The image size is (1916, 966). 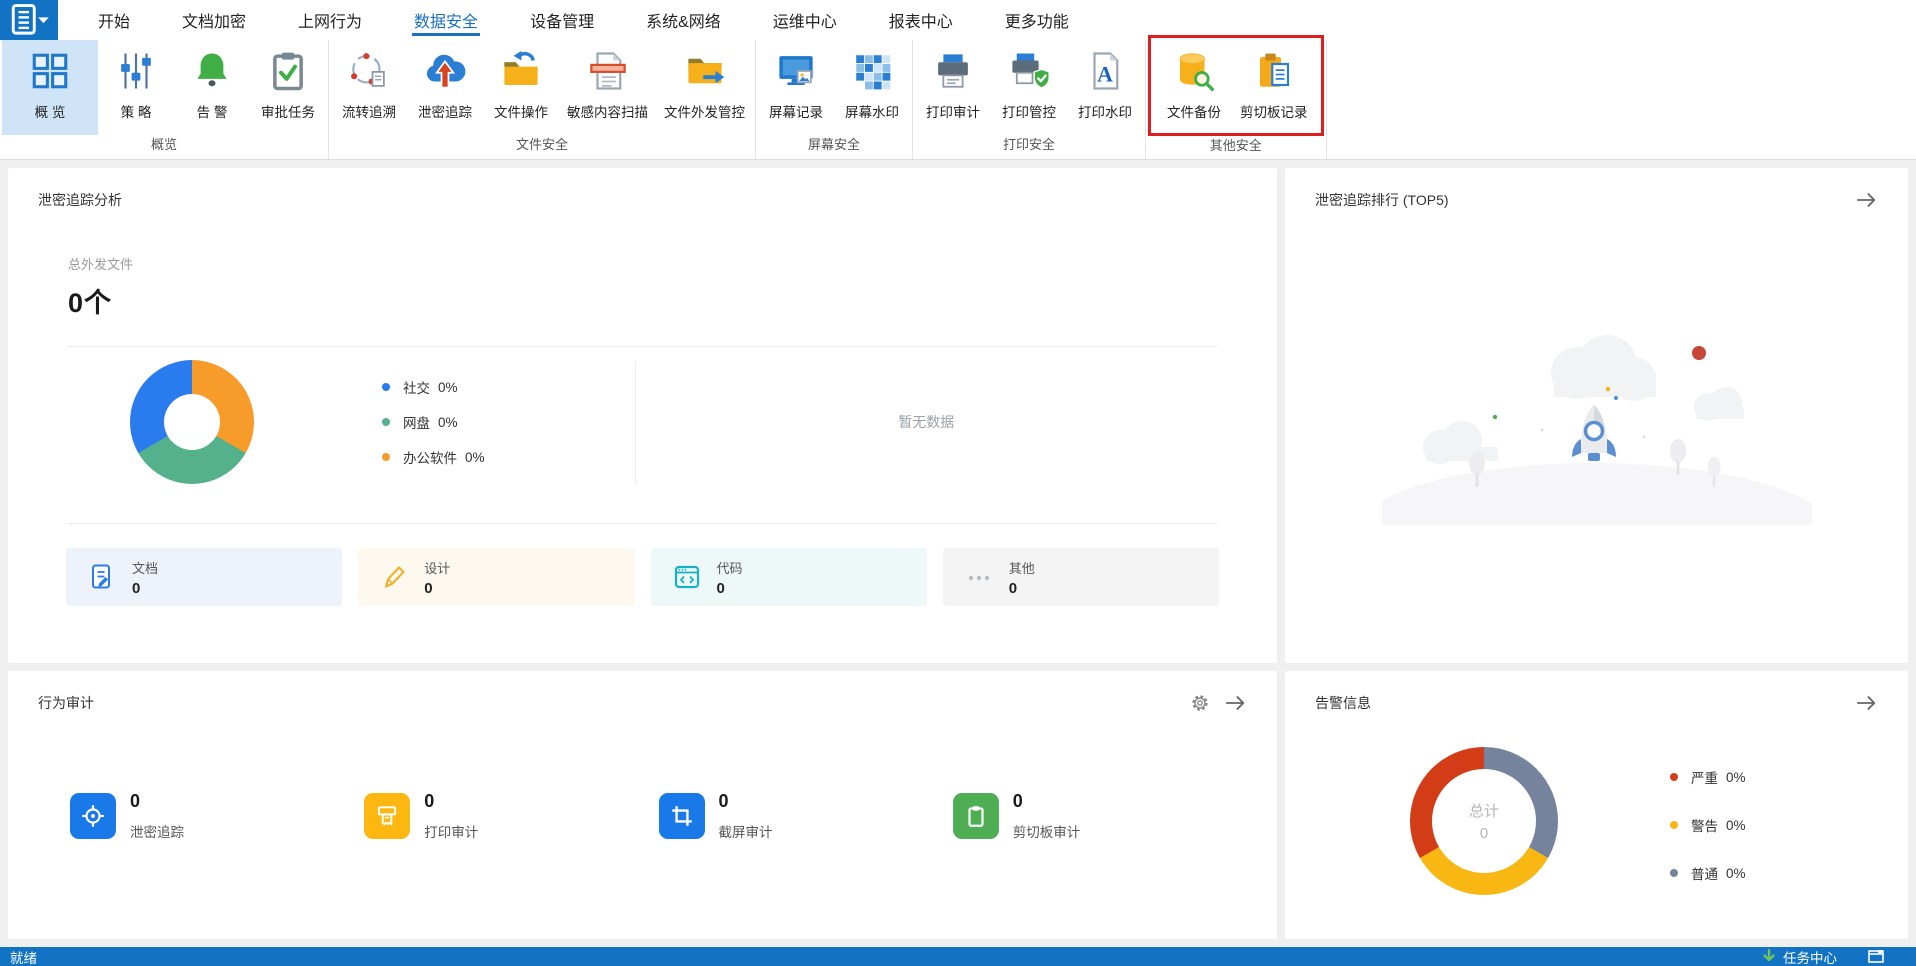 I want to click on ribbon-item-overview: 概 览, so click(x=50, y=88).